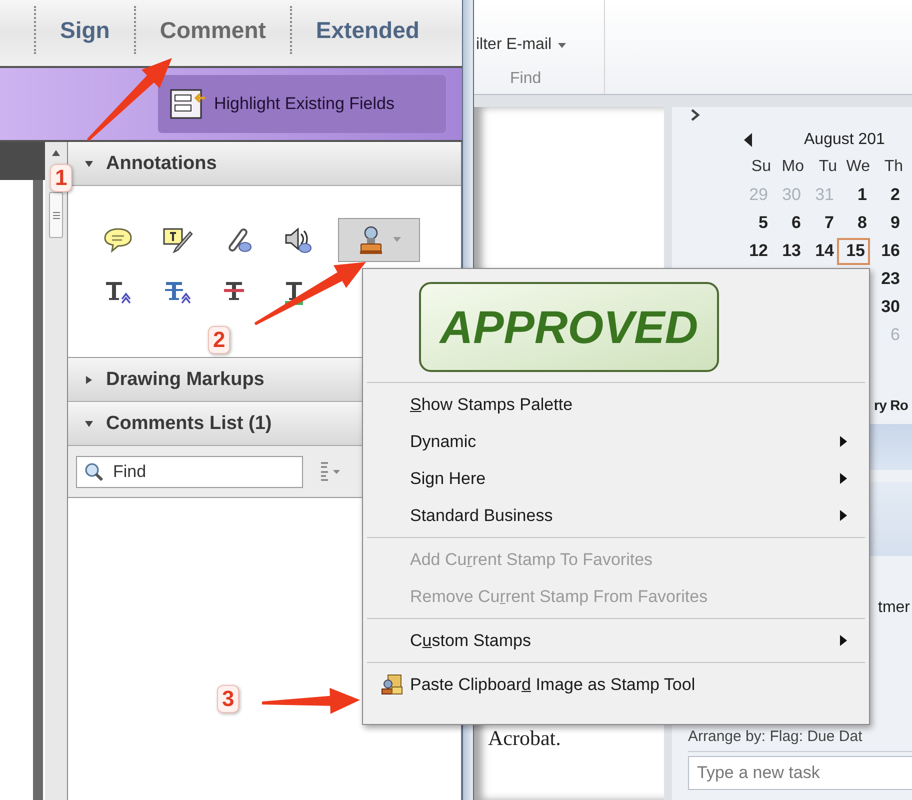 The height and width of the screenshot is (800, 912). What do you see at coordinates (228, 699) in the screenshot?
I see `callout-number: 3` at bounding box center [228, 699].